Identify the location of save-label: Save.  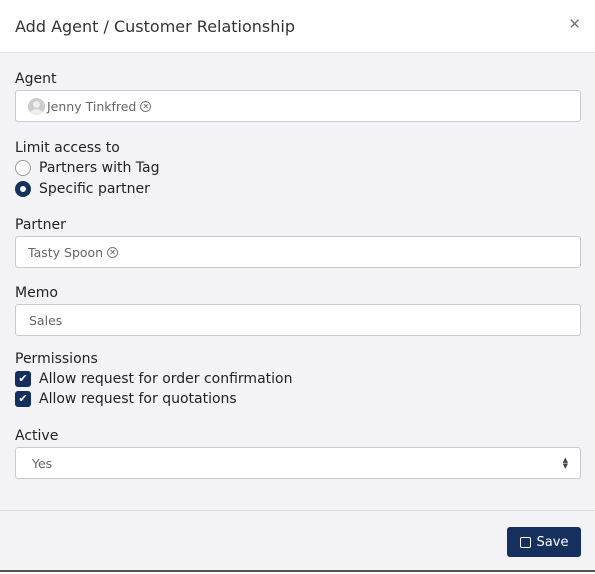
(552, 542).